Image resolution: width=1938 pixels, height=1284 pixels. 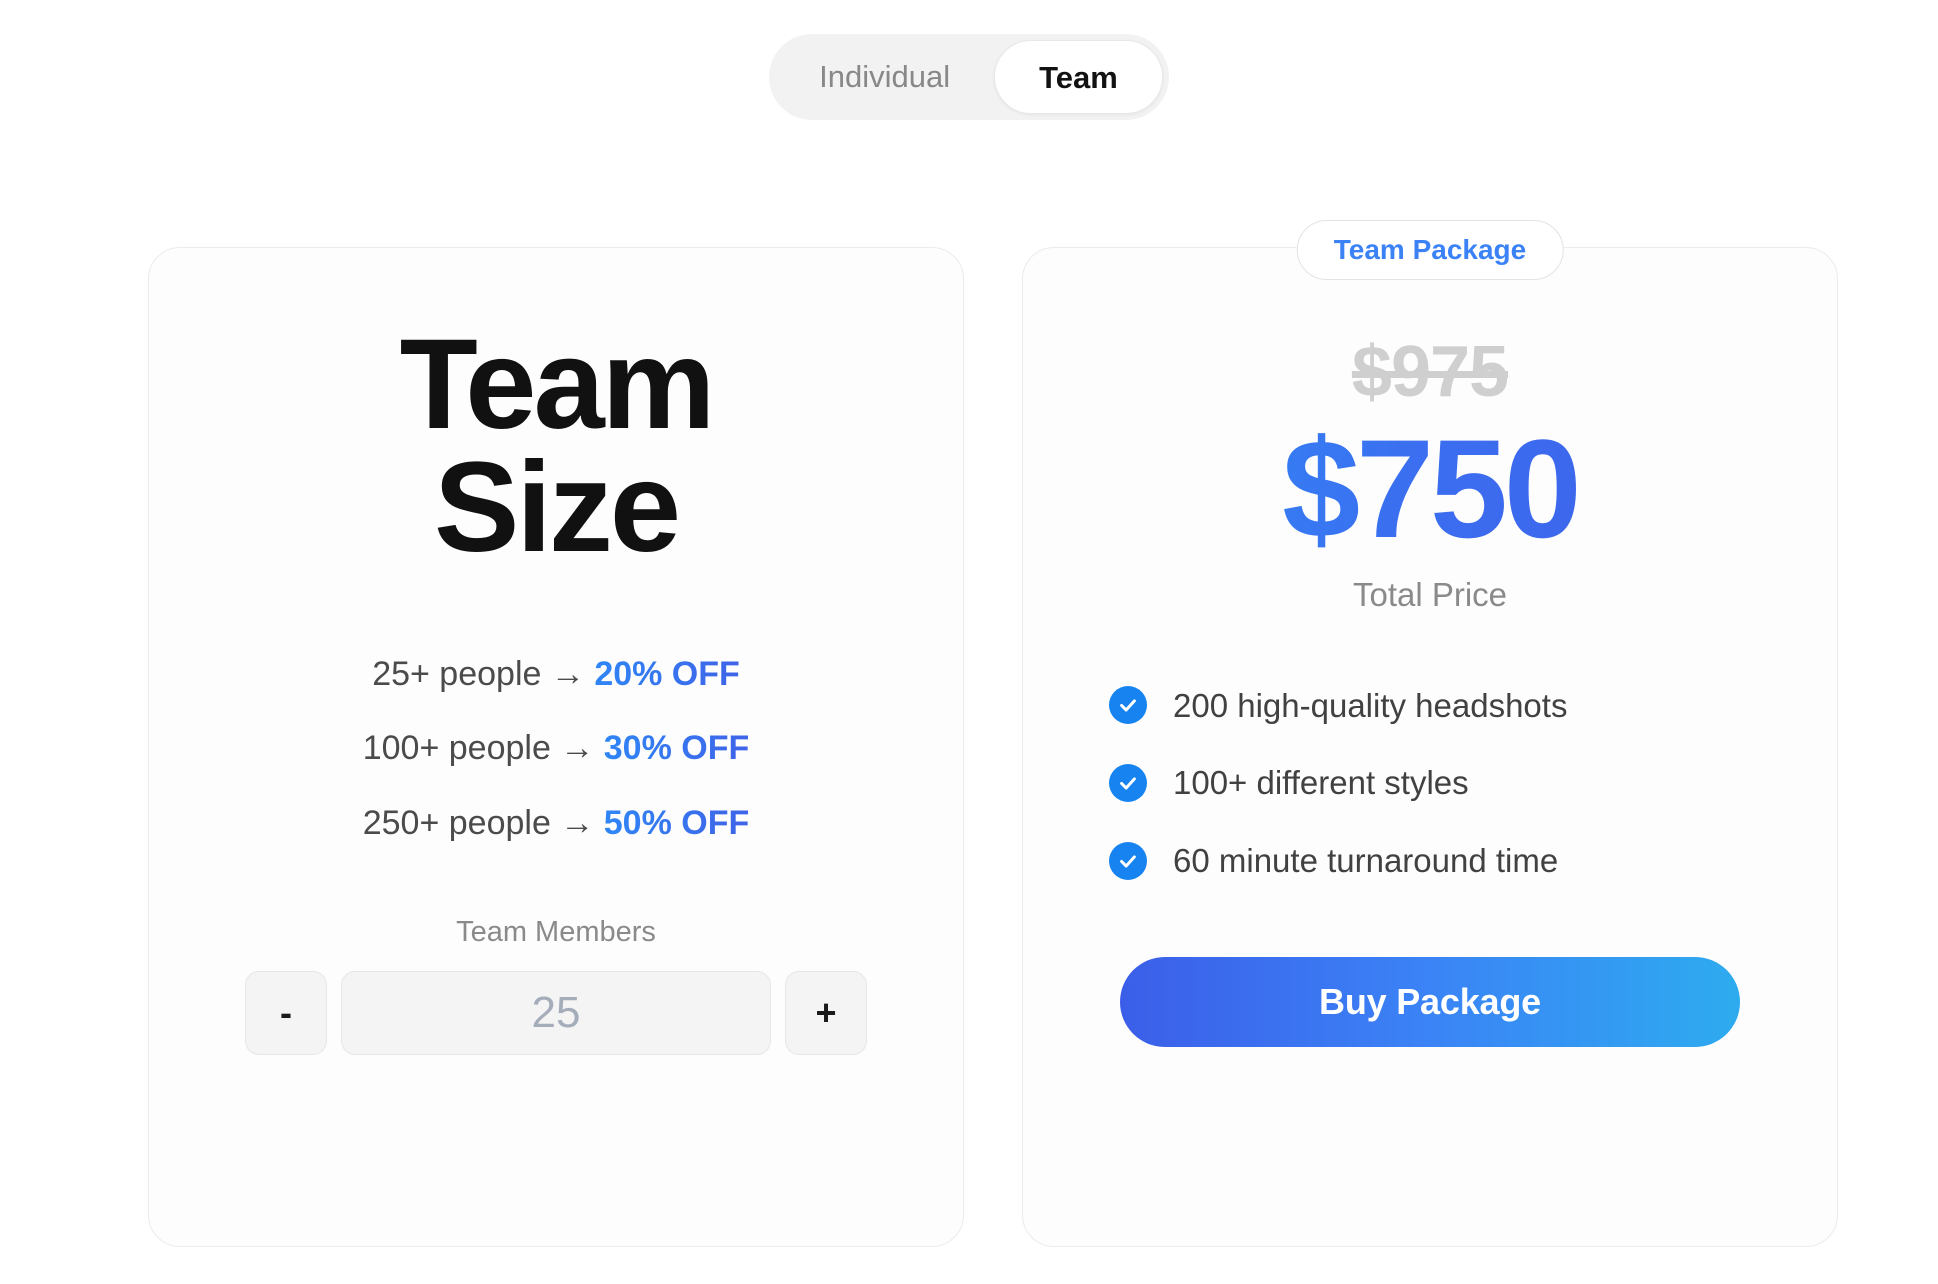 What do you see at coordinates (1430, 594) in the screenshot?
I see `total-price-label: Total Price` at bounding box center [1430, 594].